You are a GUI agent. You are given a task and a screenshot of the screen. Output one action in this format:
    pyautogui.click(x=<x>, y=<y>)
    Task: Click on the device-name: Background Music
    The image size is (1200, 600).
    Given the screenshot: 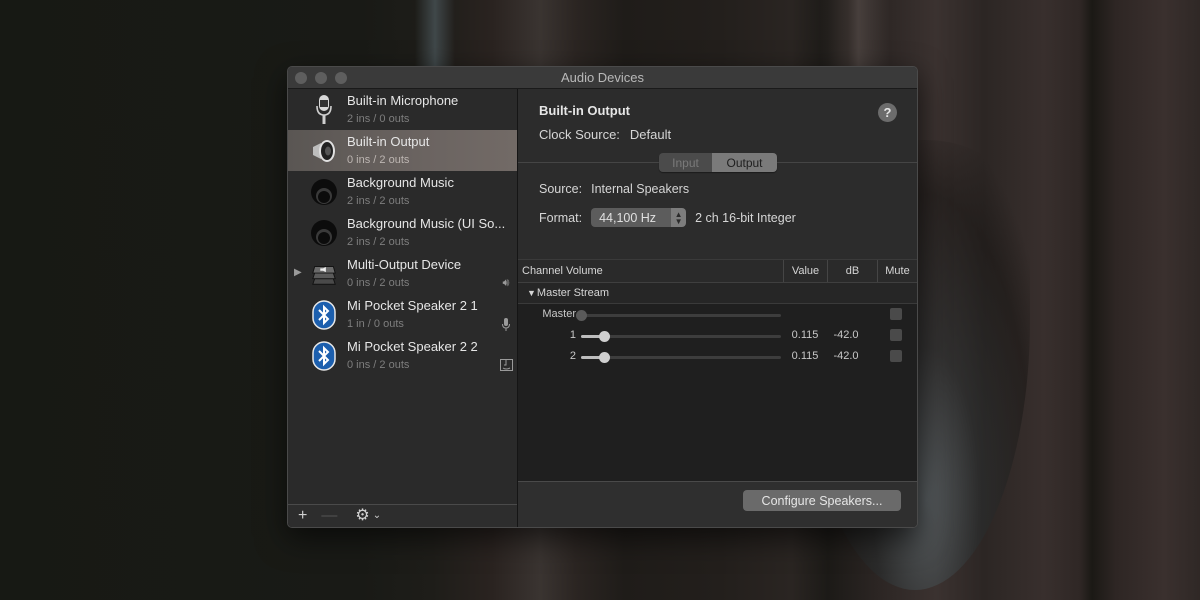 What is the action you would take?
    pyautogui.click(x=400, y=182)
    